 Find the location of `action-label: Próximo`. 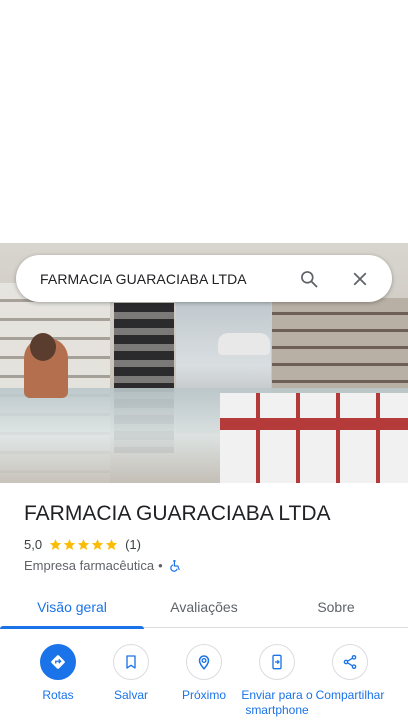

action-label: Próximo is located at coordinates (203, 695).